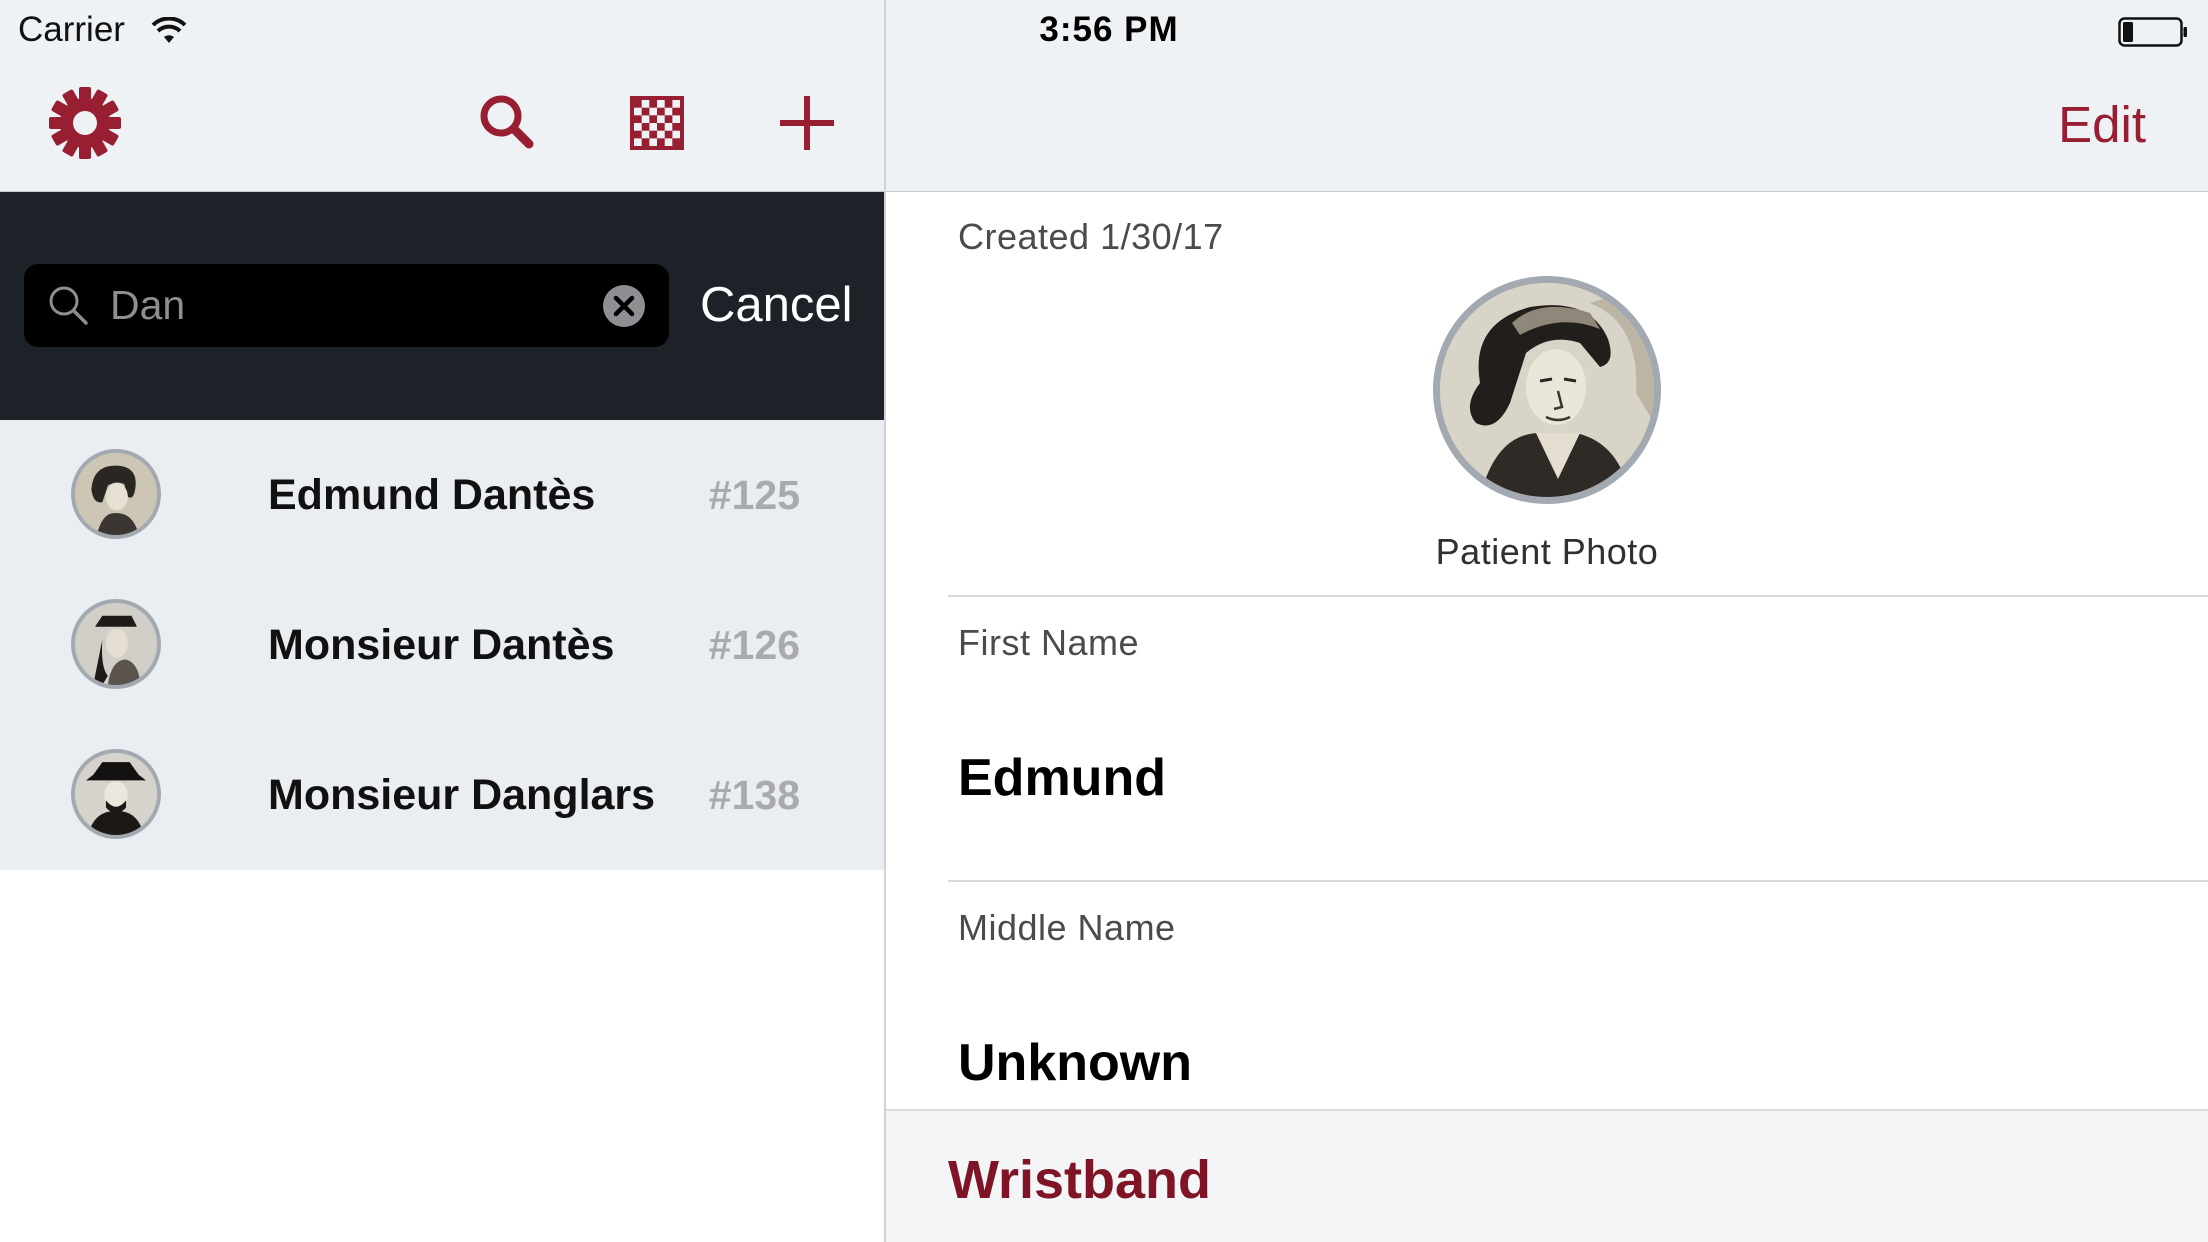  I want to click on created-date: Created 1/30/17, so click(1091, 236).